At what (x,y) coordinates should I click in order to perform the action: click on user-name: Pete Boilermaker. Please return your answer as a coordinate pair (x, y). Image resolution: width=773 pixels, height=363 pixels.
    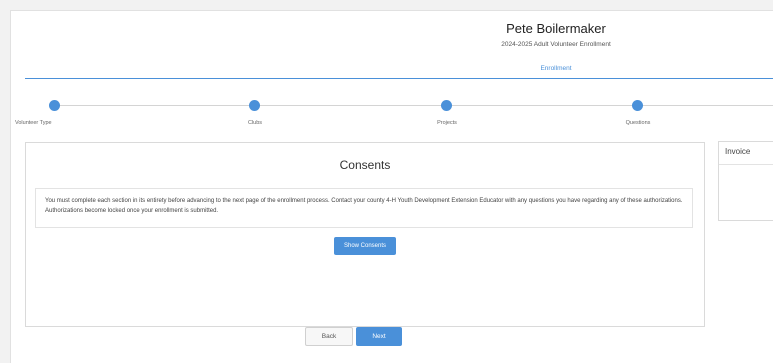
    Looking at the image, I should click on (556, 28).